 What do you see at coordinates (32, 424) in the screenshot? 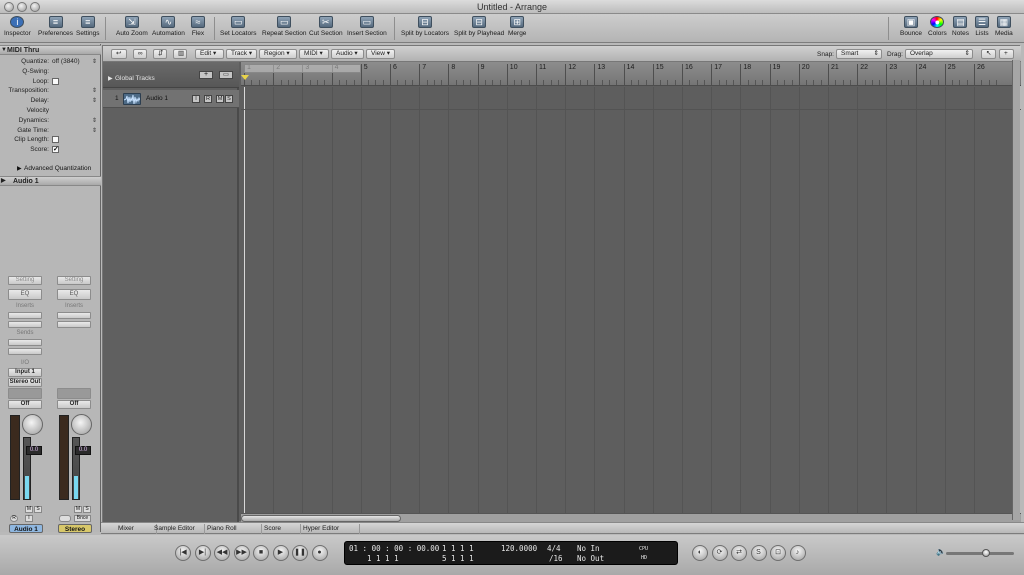
I see `pan-knob` at bounding box center [32, 424].